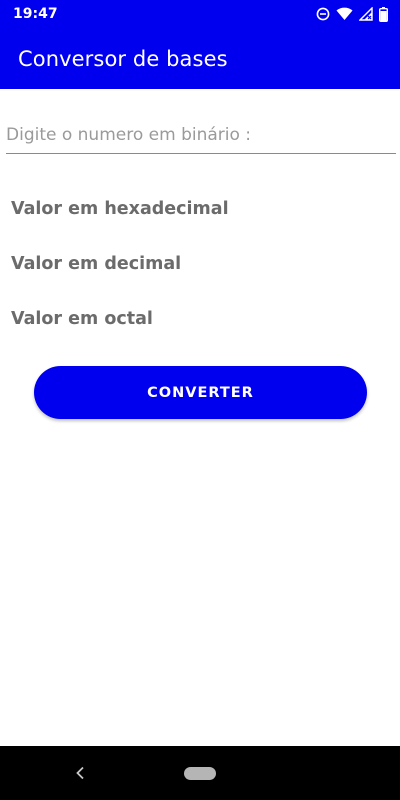 This screenshot has width=400, height=800. What do you see at coordinates (323, 14) in the screenshot?
I see `do-not-disturb-icon` at bounding box center [323, 14].